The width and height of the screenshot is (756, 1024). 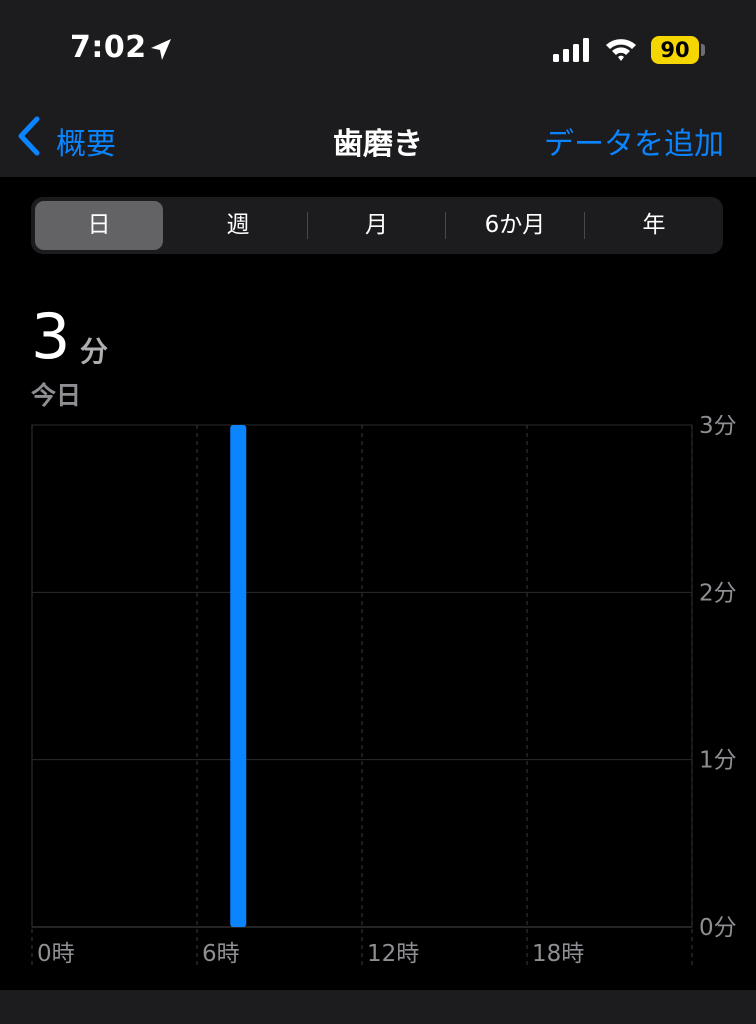 I want to click on segment-week: 週, so click(x=238, y=225).